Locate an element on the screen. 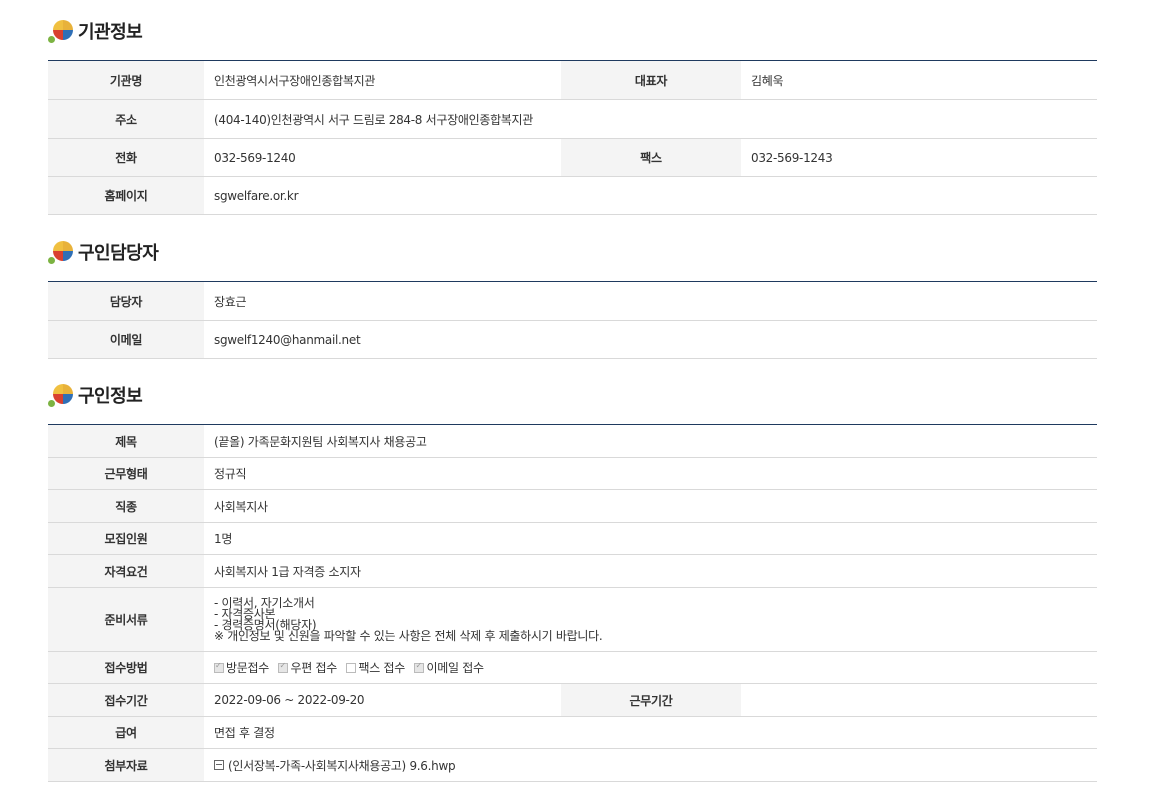 The height and width of the screenshot is (789, 1154). table-row: 접수기간 2022-09-06 ~ 2022-09-20 근무기간 is located at coordinates (573, 700).